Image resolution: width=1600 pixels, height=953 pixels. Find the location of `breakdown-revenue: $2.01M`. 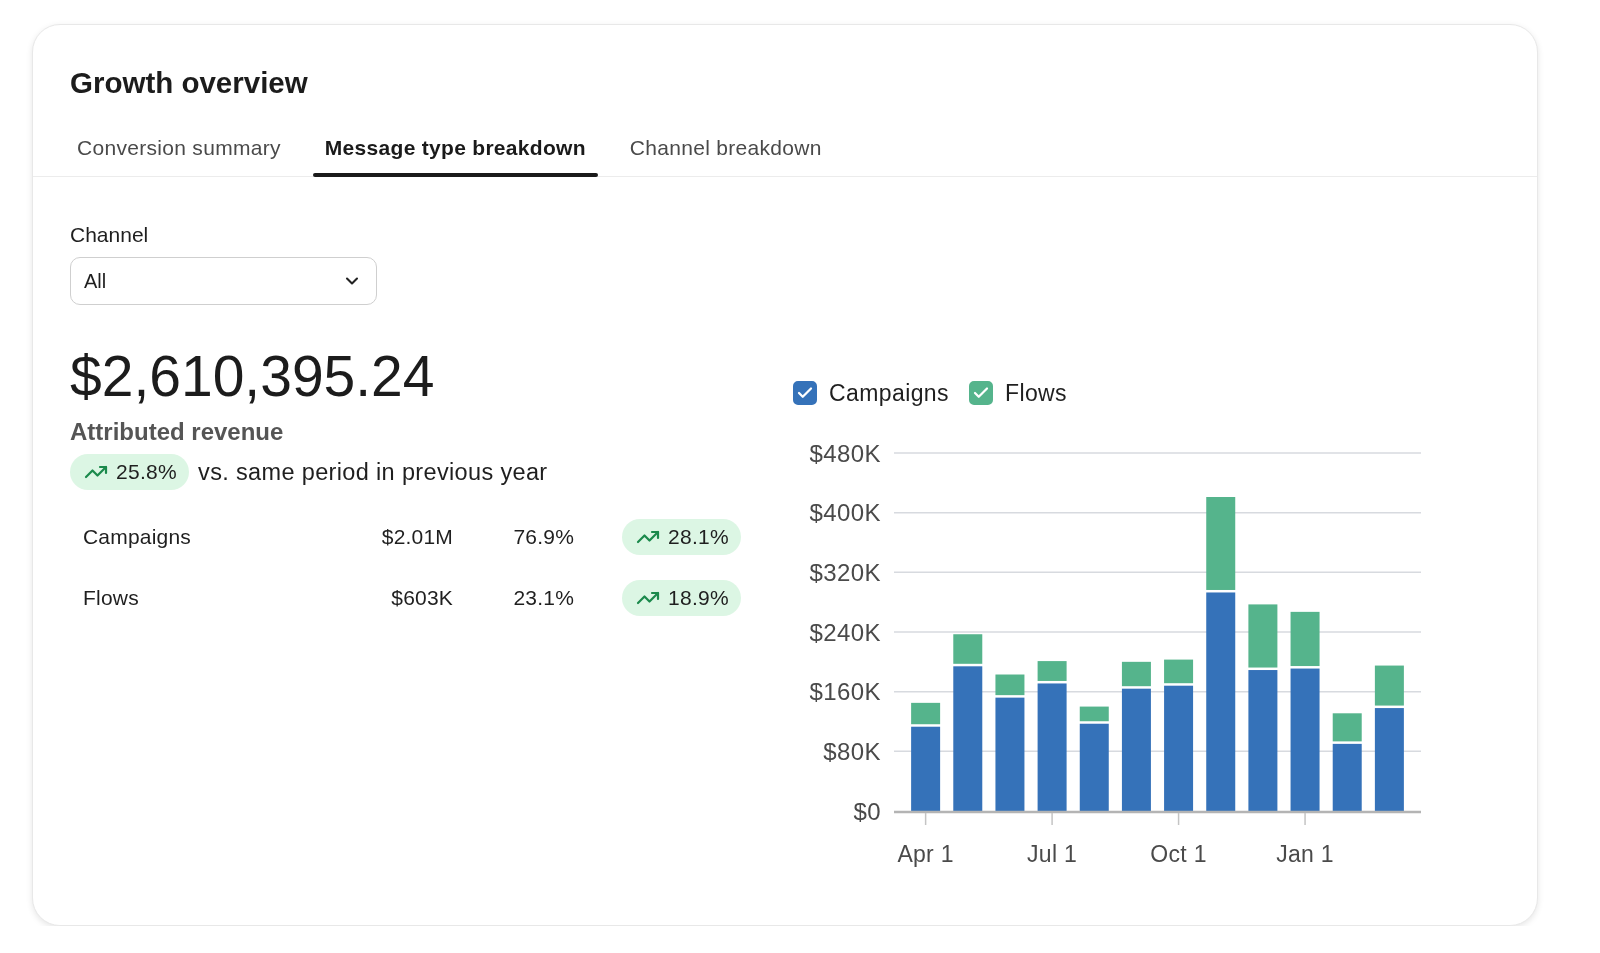

breakdown-revenue: $2.01M is located at coordinates (417, 536).